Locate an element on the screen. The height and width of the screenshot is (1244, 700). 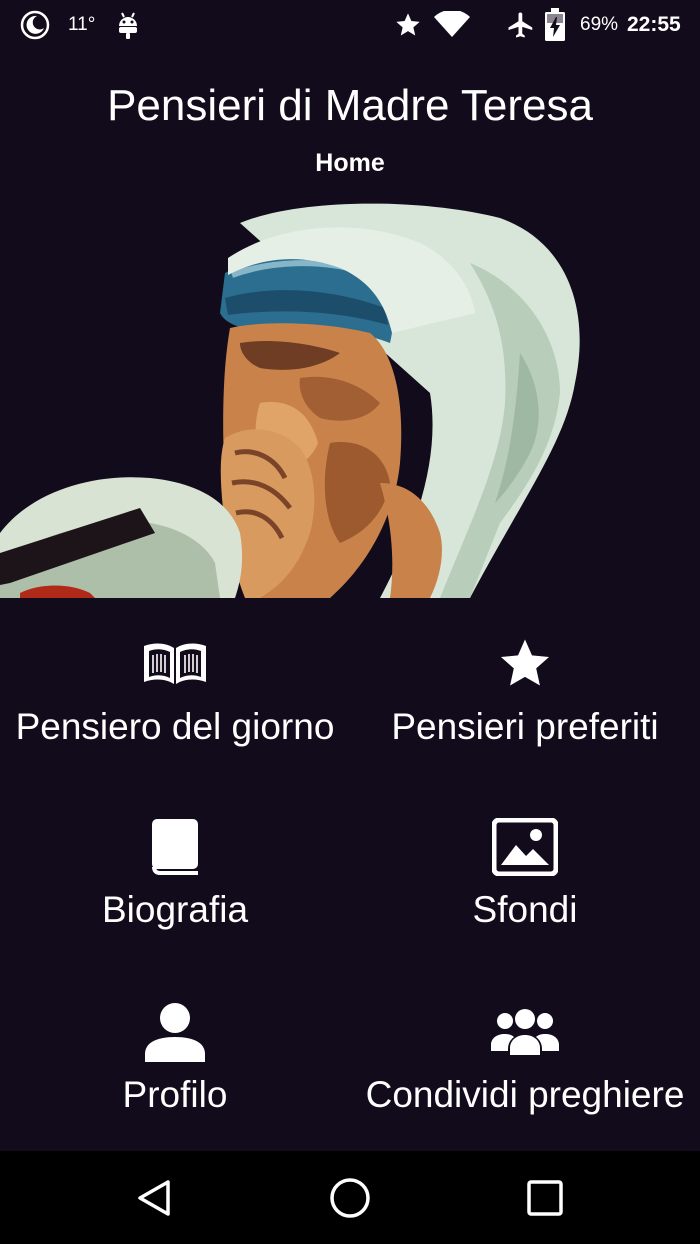
back-button is located at coordinates (155, 1197).